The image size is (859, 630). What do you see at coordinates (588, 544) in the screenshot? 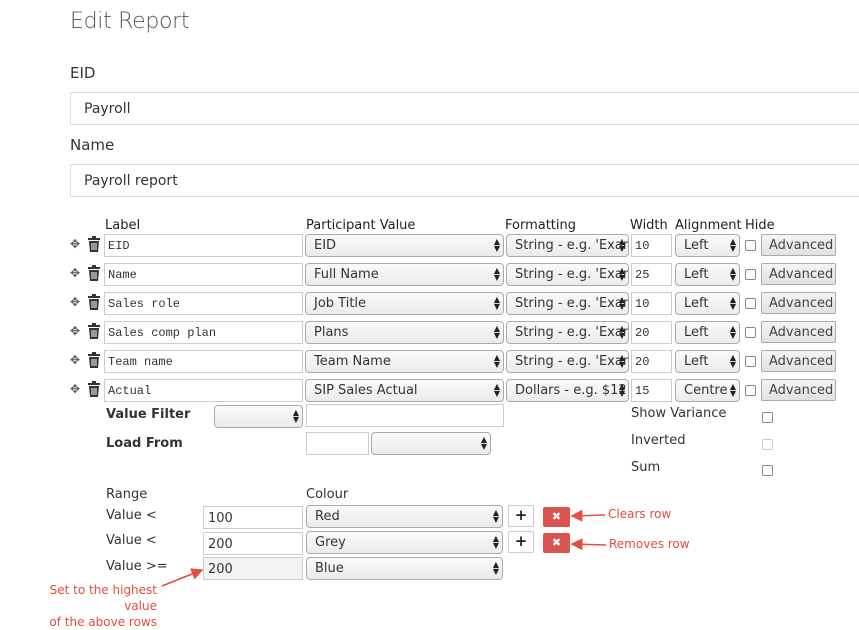
I see `removes-row-arrow` at bounding box center [588, 544].